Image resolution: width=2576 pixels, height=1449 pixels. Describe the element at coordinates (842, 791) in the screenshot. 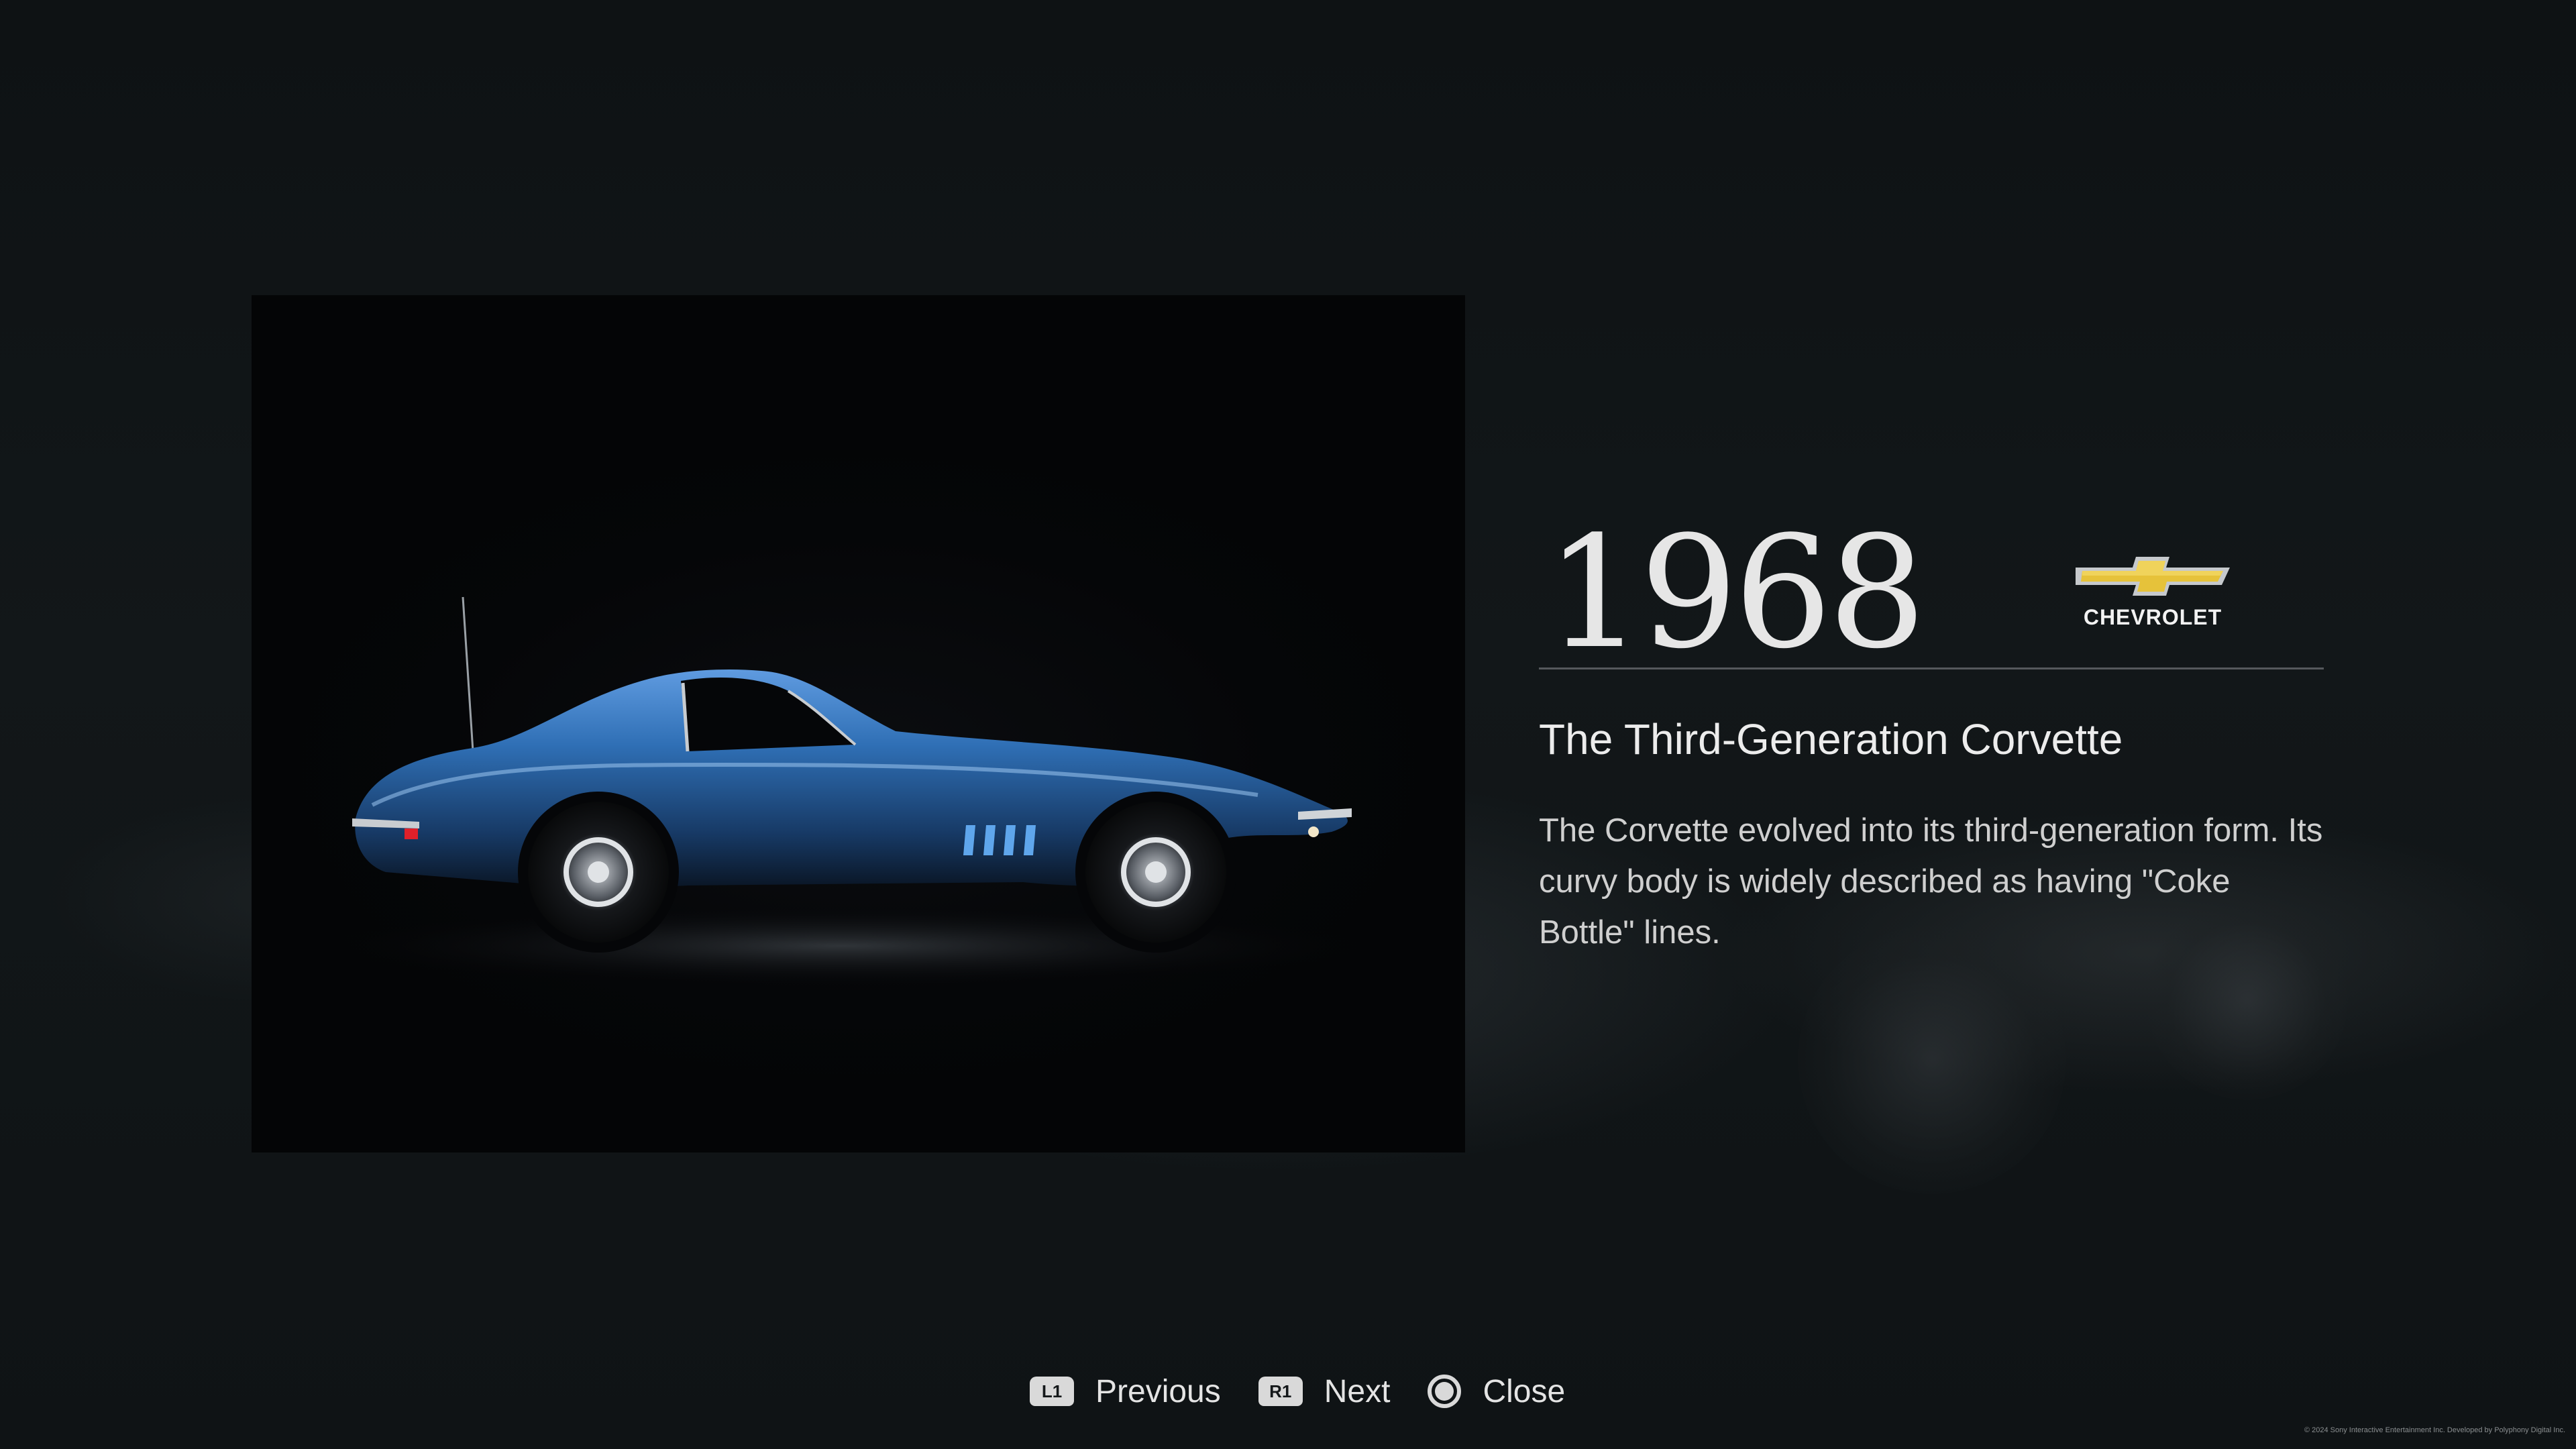

I see `corvette-illustration` at that location.